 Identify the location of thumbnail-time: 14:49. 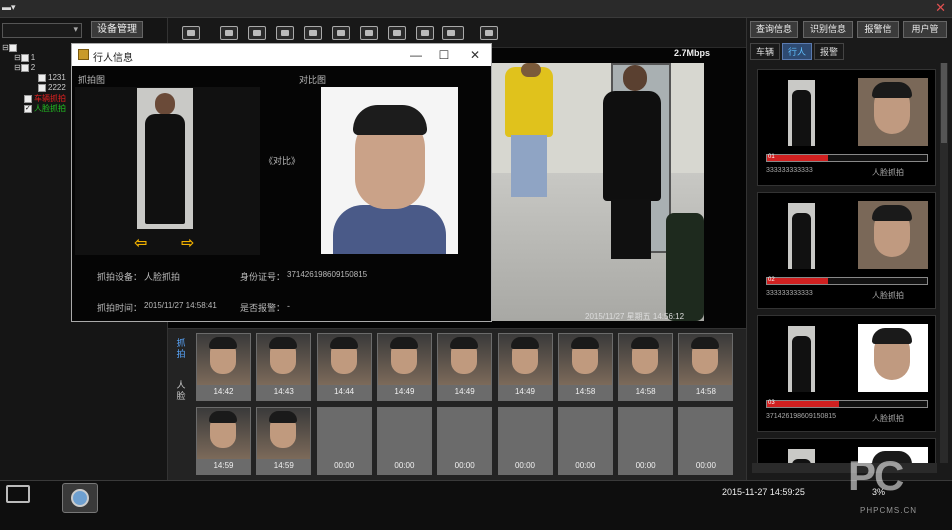
(404, 391).